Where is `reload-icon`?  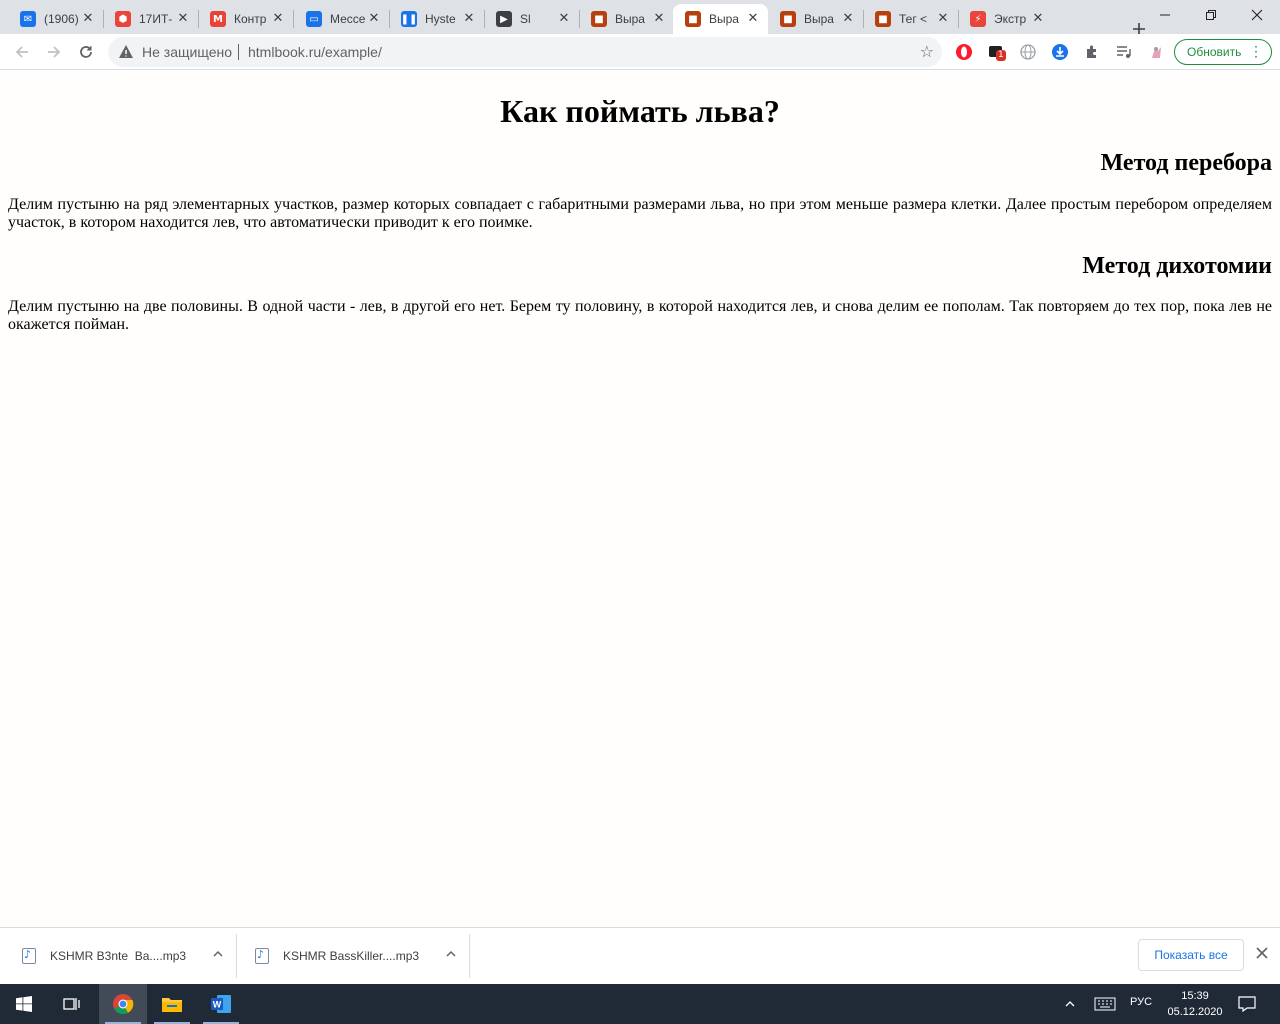 reload-icon is located at coordinates (86, 52).